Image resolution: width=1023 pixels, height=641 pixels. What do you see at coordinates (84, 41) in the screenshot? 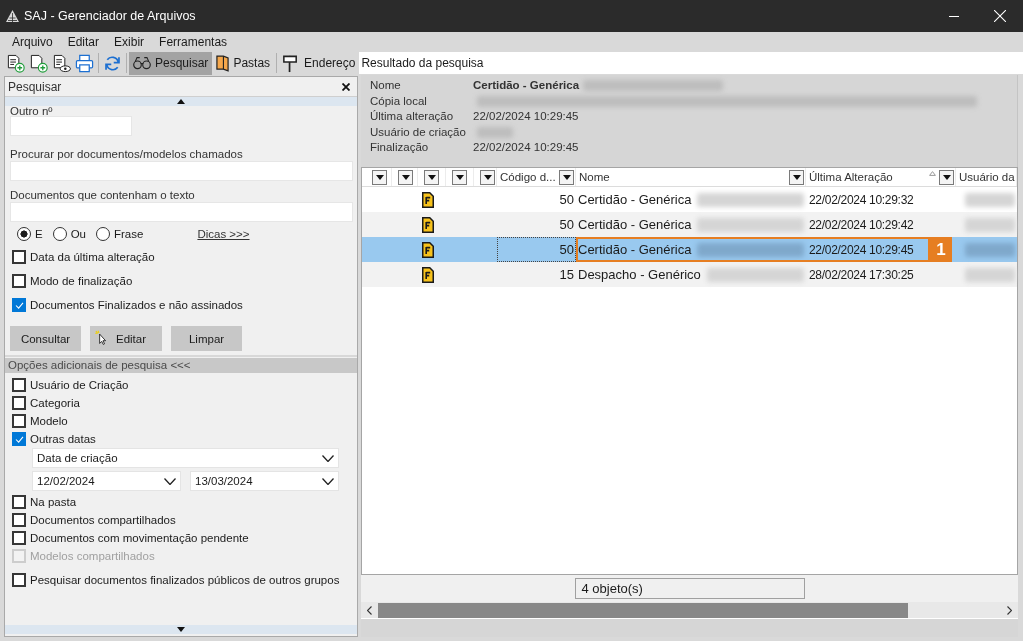
I see `menu-item: Editar` at bounding box center [84, 41].